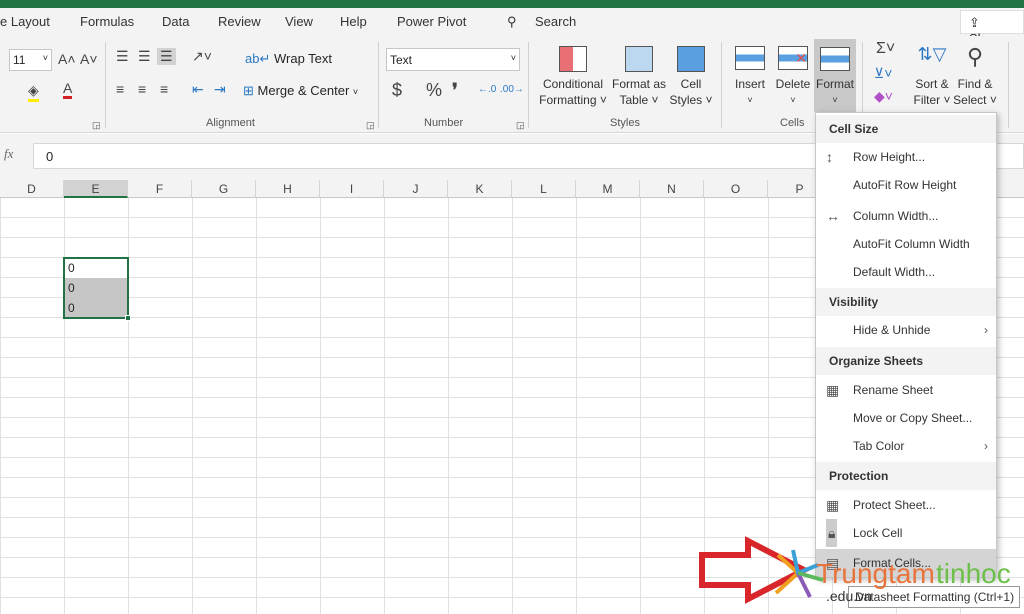 The height and width of the screenshot is (614, 1024). I want to click on clear-icon: ◆˅, so click(883, 96).